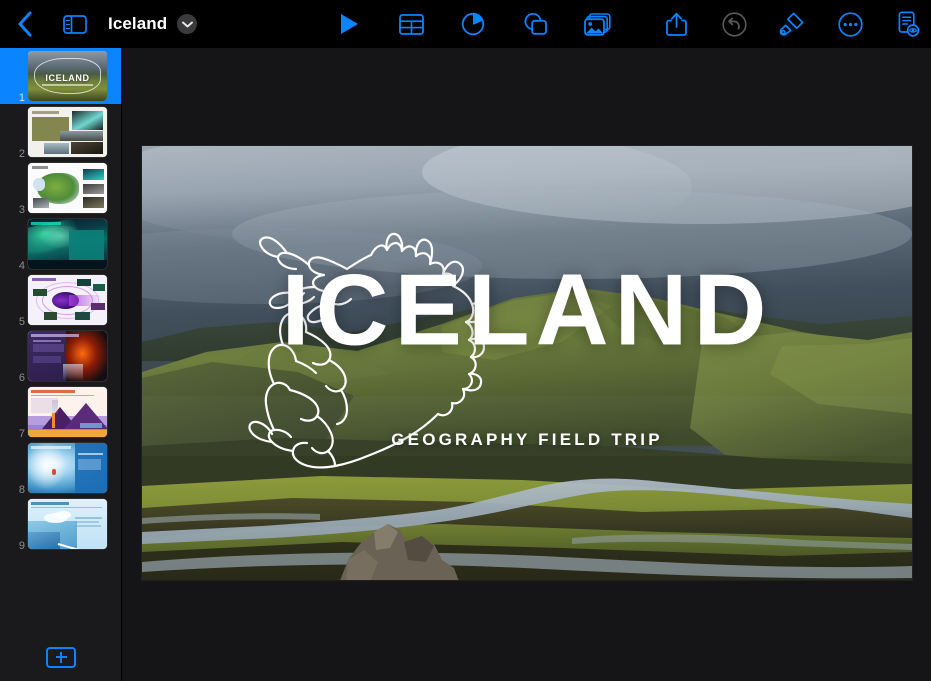 The image size is (931, 681). I want to click on slide-thumbnail-4: 4, so click(60, 244).